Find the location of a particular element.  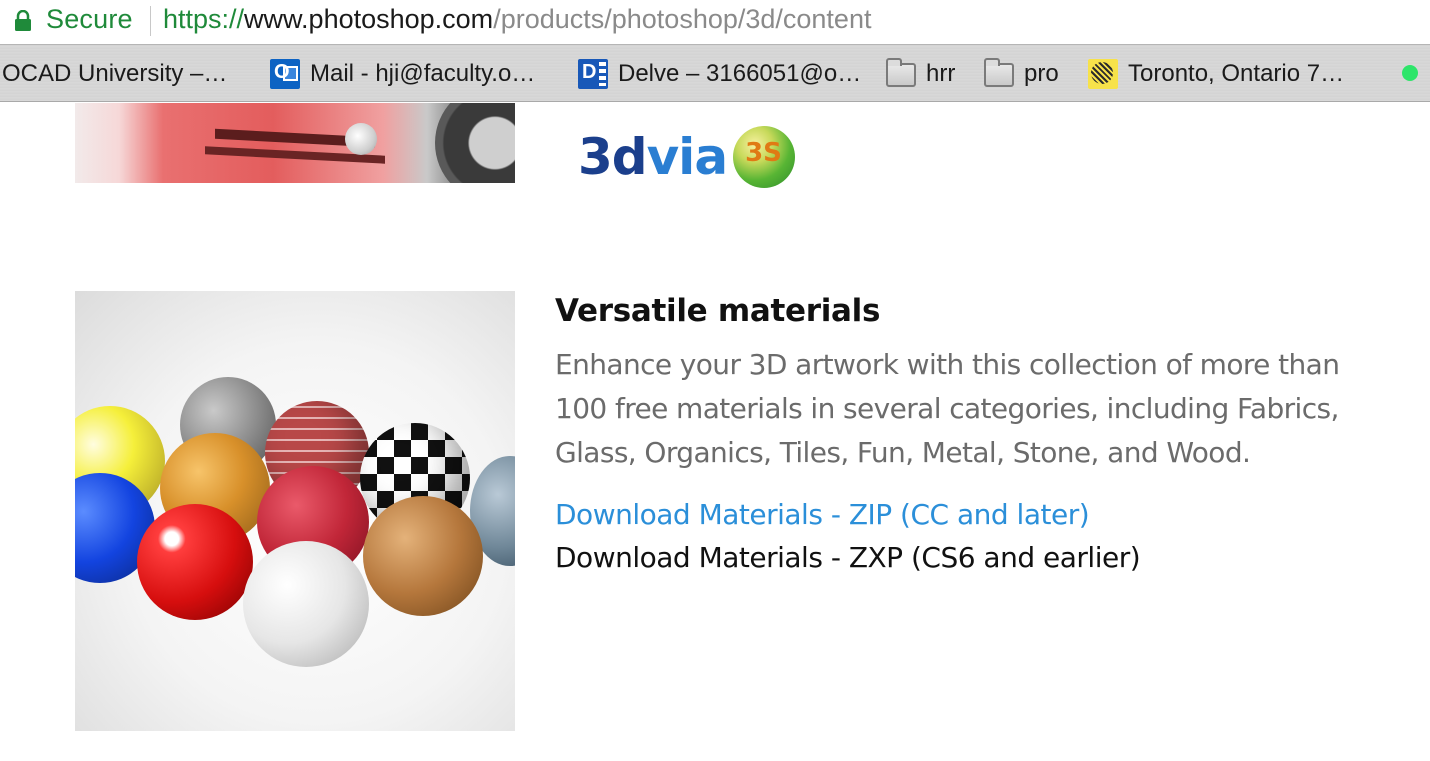

weather-icon is located at coordinates (1103, 74).